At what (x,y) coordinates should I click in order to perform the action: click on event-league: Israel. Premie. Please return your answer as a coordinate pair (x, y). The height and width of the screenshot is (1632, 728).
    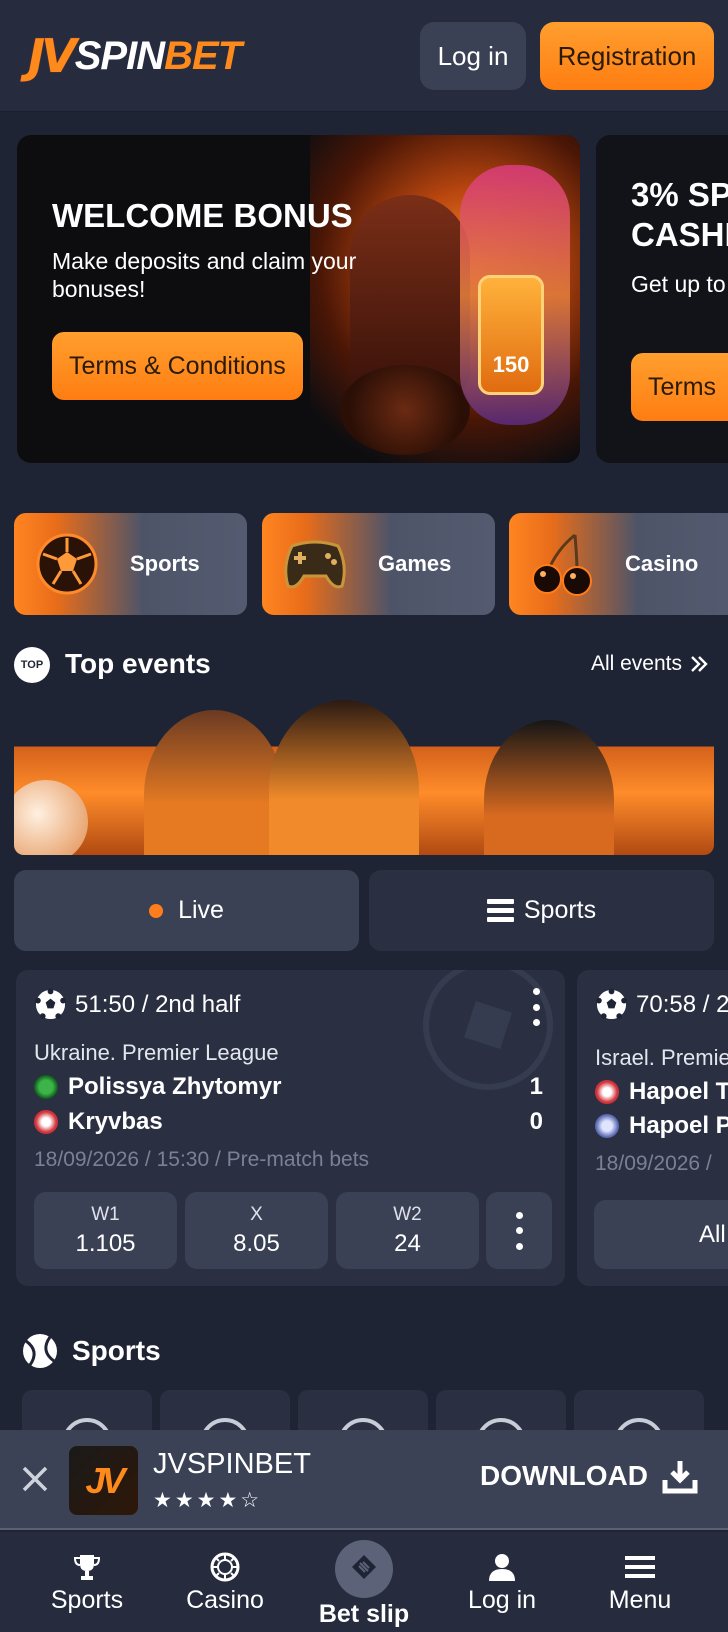
    Looking at the image, I should click on (661, 1057).